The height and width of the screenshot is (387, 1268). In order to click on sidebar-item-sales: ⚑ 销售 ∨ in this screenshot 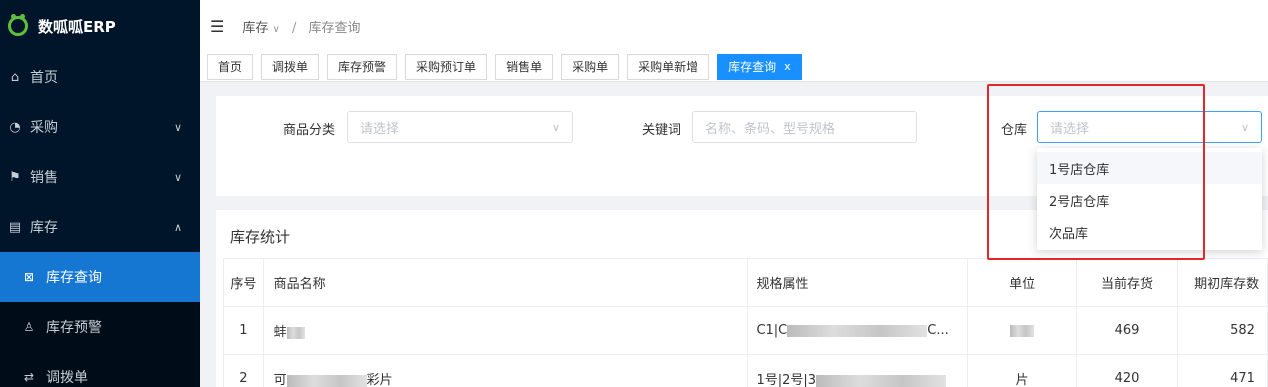, I will do `click(100, 177)`.